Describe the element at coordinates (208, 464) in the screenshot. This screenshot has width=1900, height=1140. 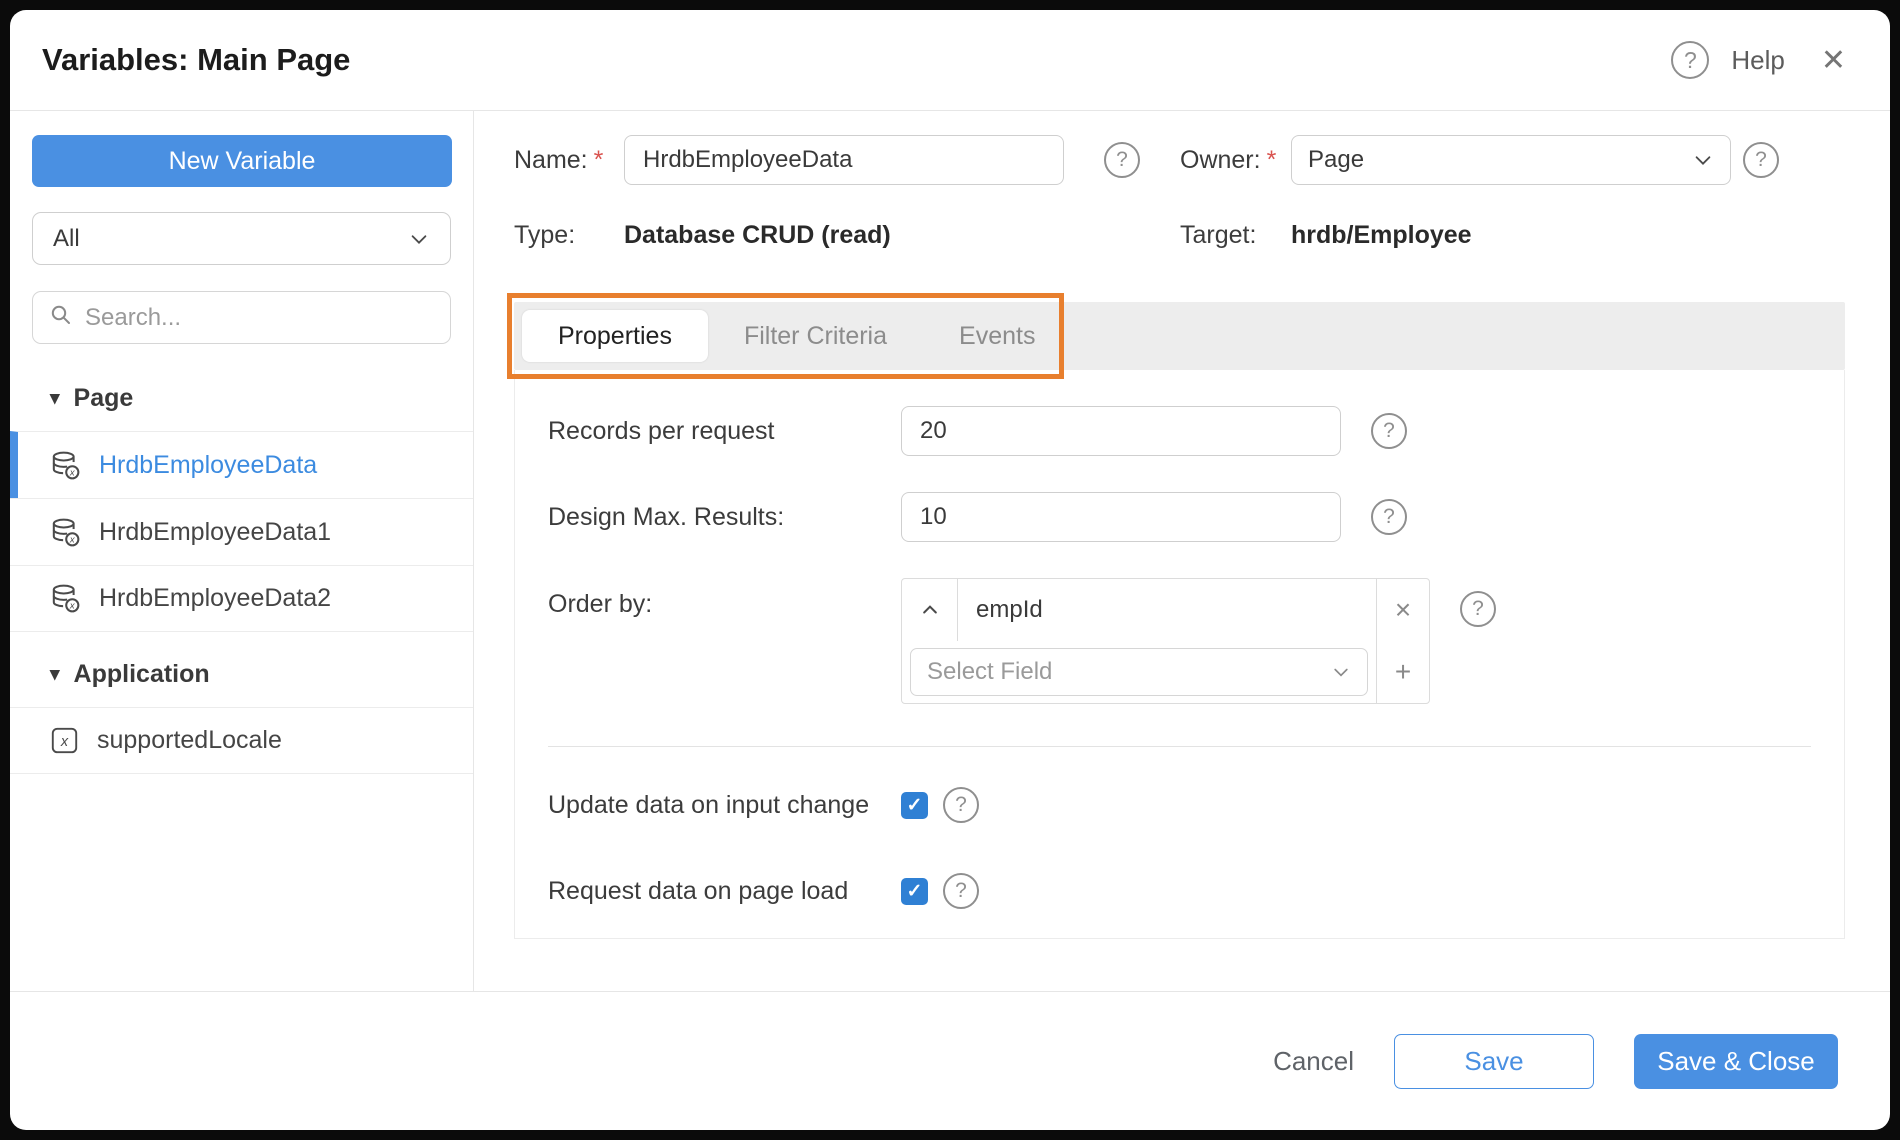
I see `variable-name: HrdbEmployeeData` at that location.